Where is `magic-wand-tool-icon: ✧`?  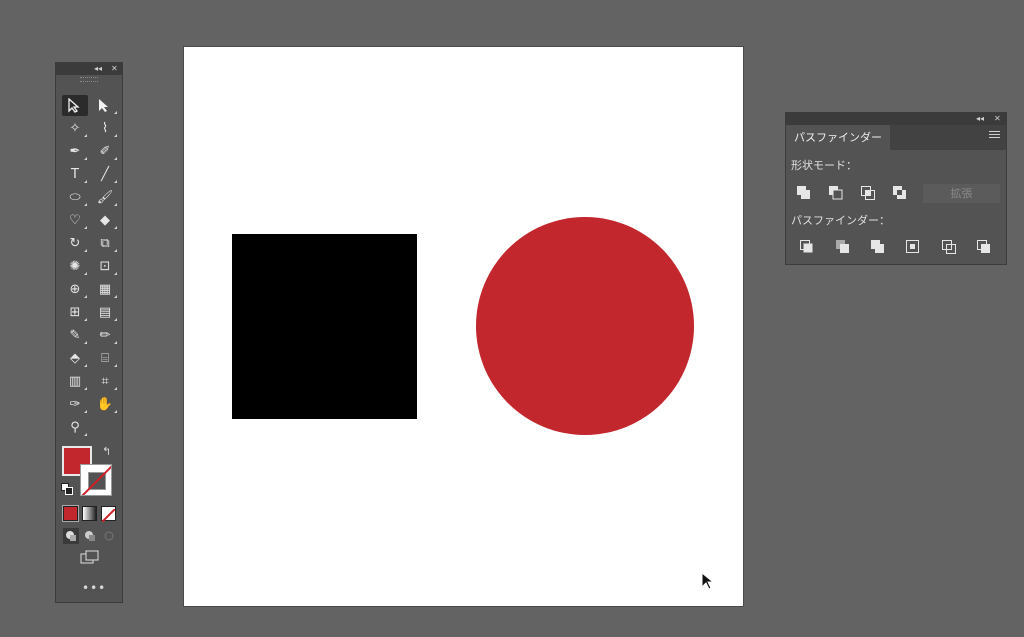 magic-wand-tool-icon: ✧ is located at coordinates (75, 128).